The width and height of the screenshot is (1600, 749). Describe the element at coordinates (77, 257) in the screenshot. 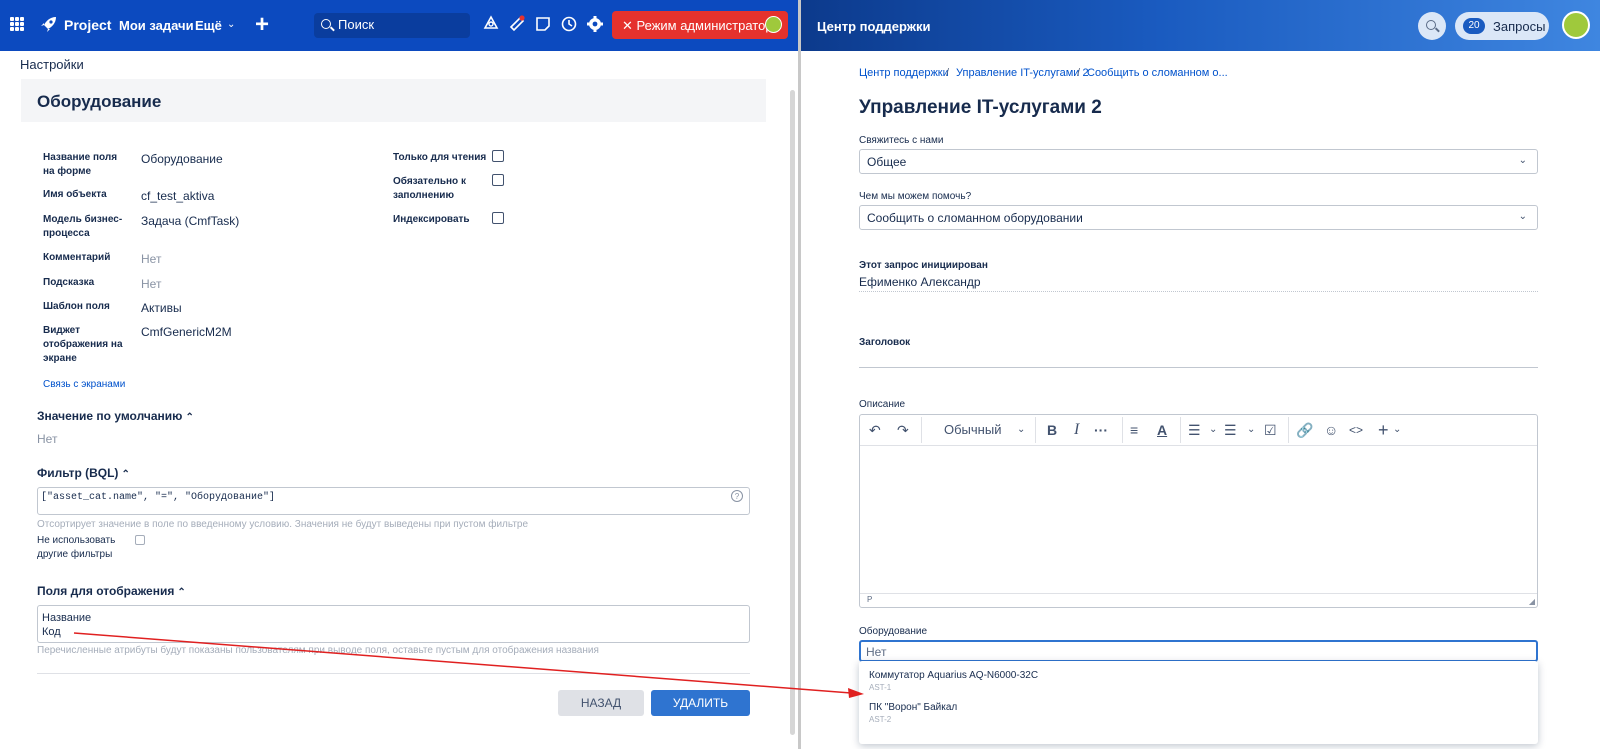

I see `comment-label: Комментарий` at that location.